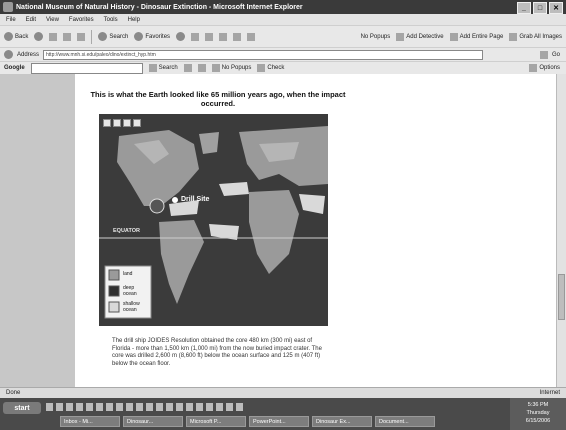 The image size is (566, 430). I want to click on grab-images-button: Grab All Images, so click(537, 36).